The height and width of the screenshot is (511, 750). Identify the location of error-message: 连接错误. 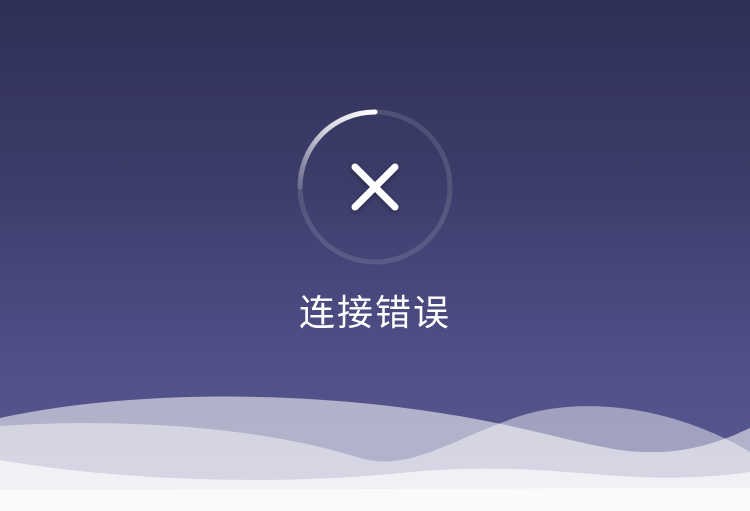
(374, 313).